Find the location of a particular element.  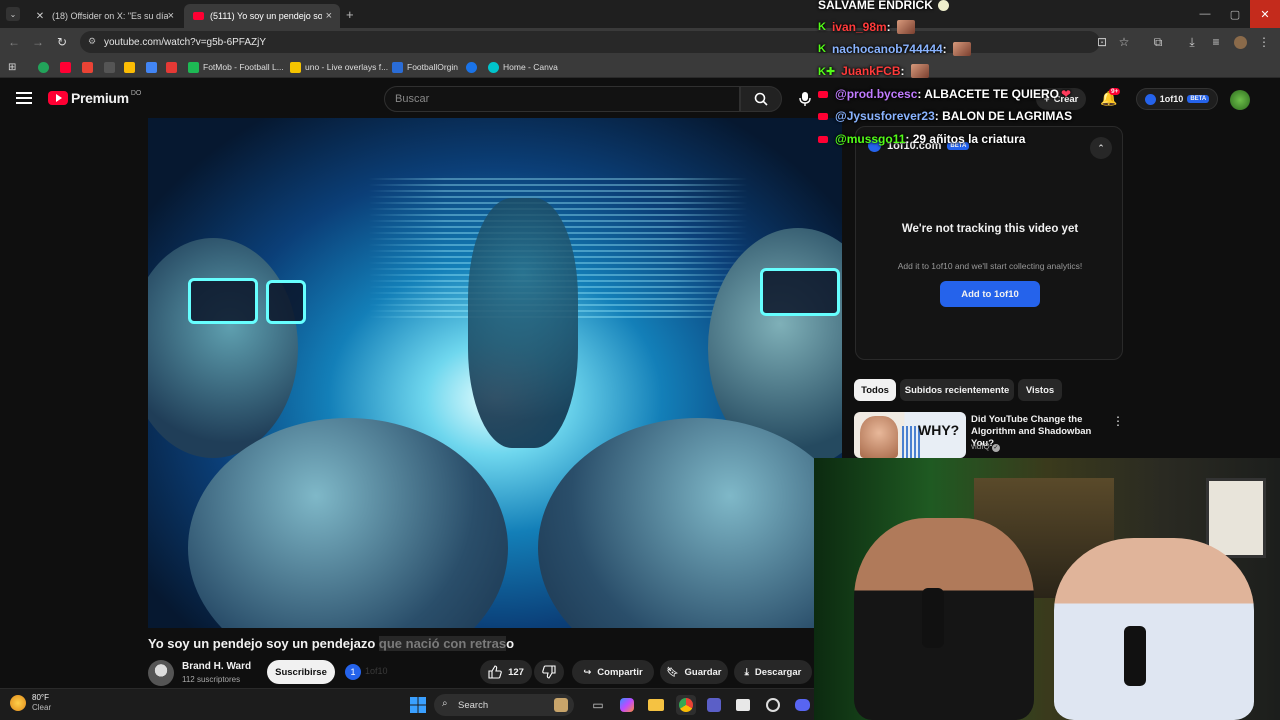

kick-icon: K✚ is located at coordinates (827, 71).